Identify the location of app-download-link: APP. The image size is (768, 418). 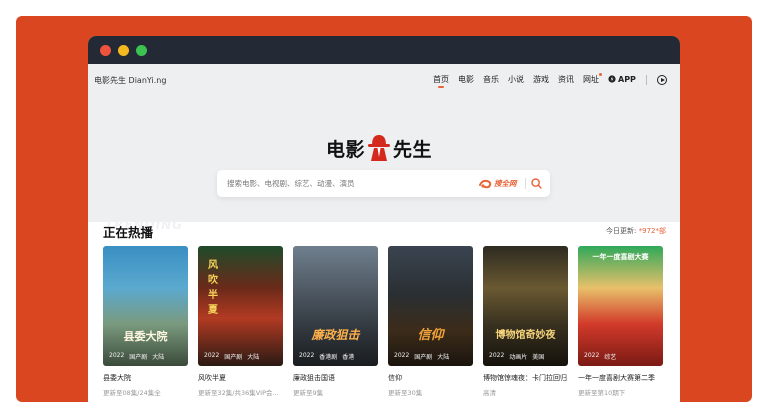
(622, 79).